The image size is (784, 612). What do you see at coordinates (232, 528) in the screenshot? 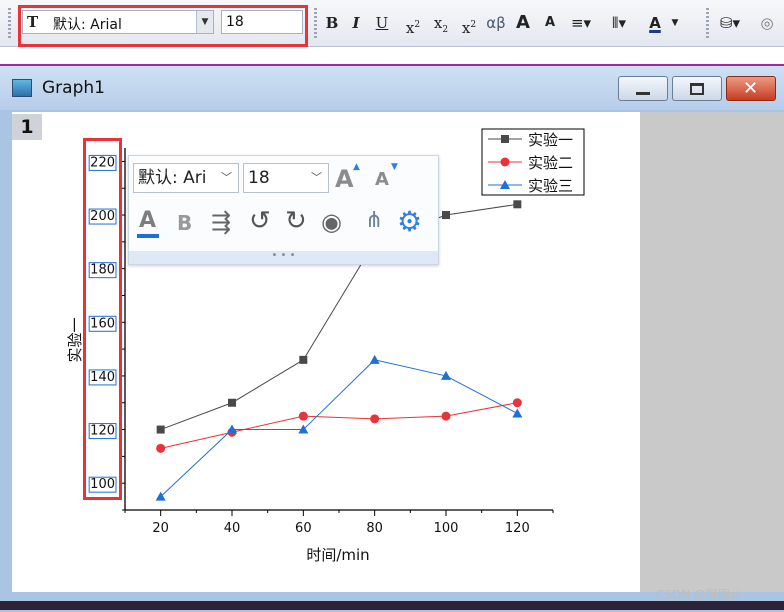
I see `x-tick-label-1: 40` at bounding box center [232, 528].